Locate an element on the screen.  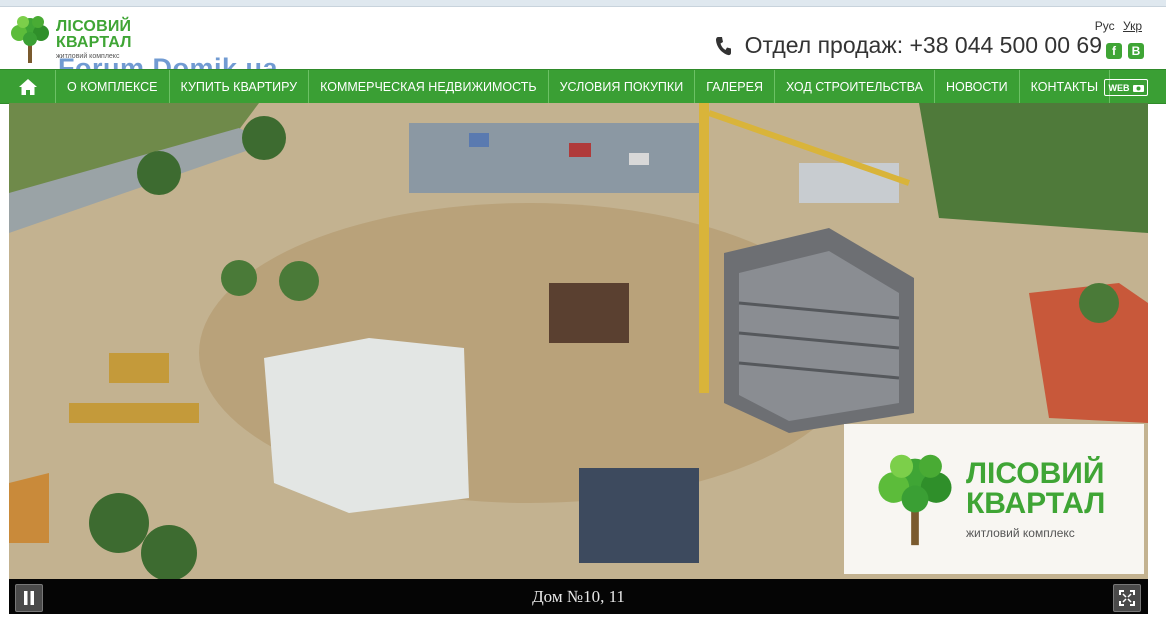
webcam-button: WEB is located at coordinates (1126, 87).